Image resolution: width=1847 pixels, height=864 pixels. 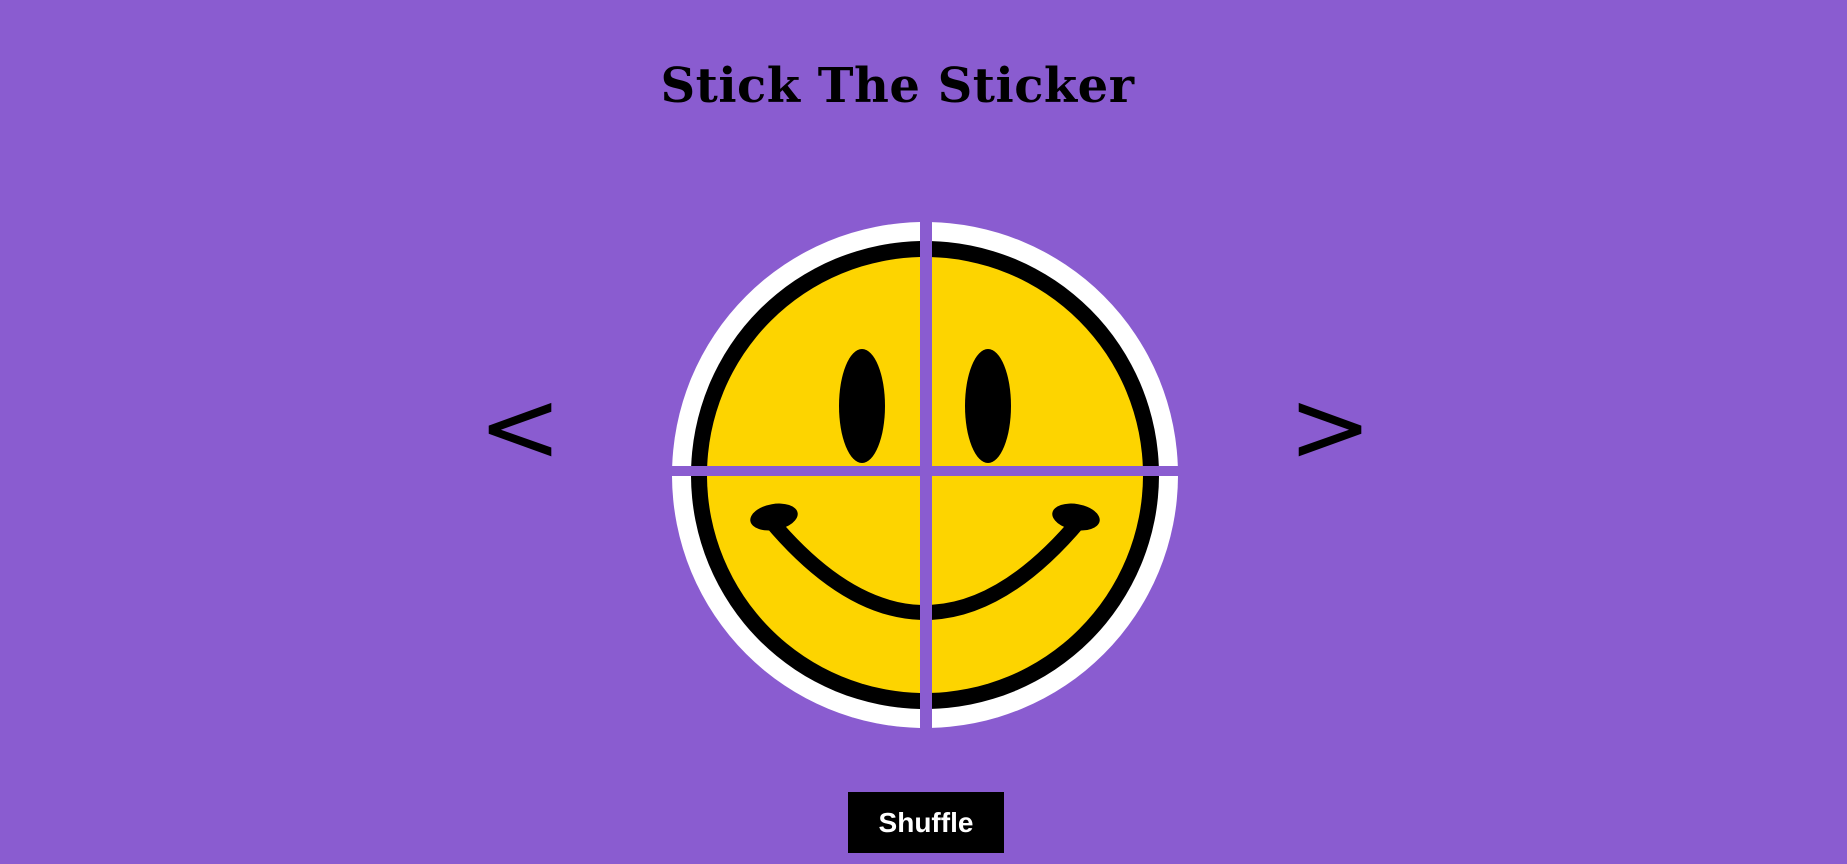 What do you see at coordinates (1330, 427) in the screenshot?
I see `next-arrow-button: >` at bounding box center [1330, 427].